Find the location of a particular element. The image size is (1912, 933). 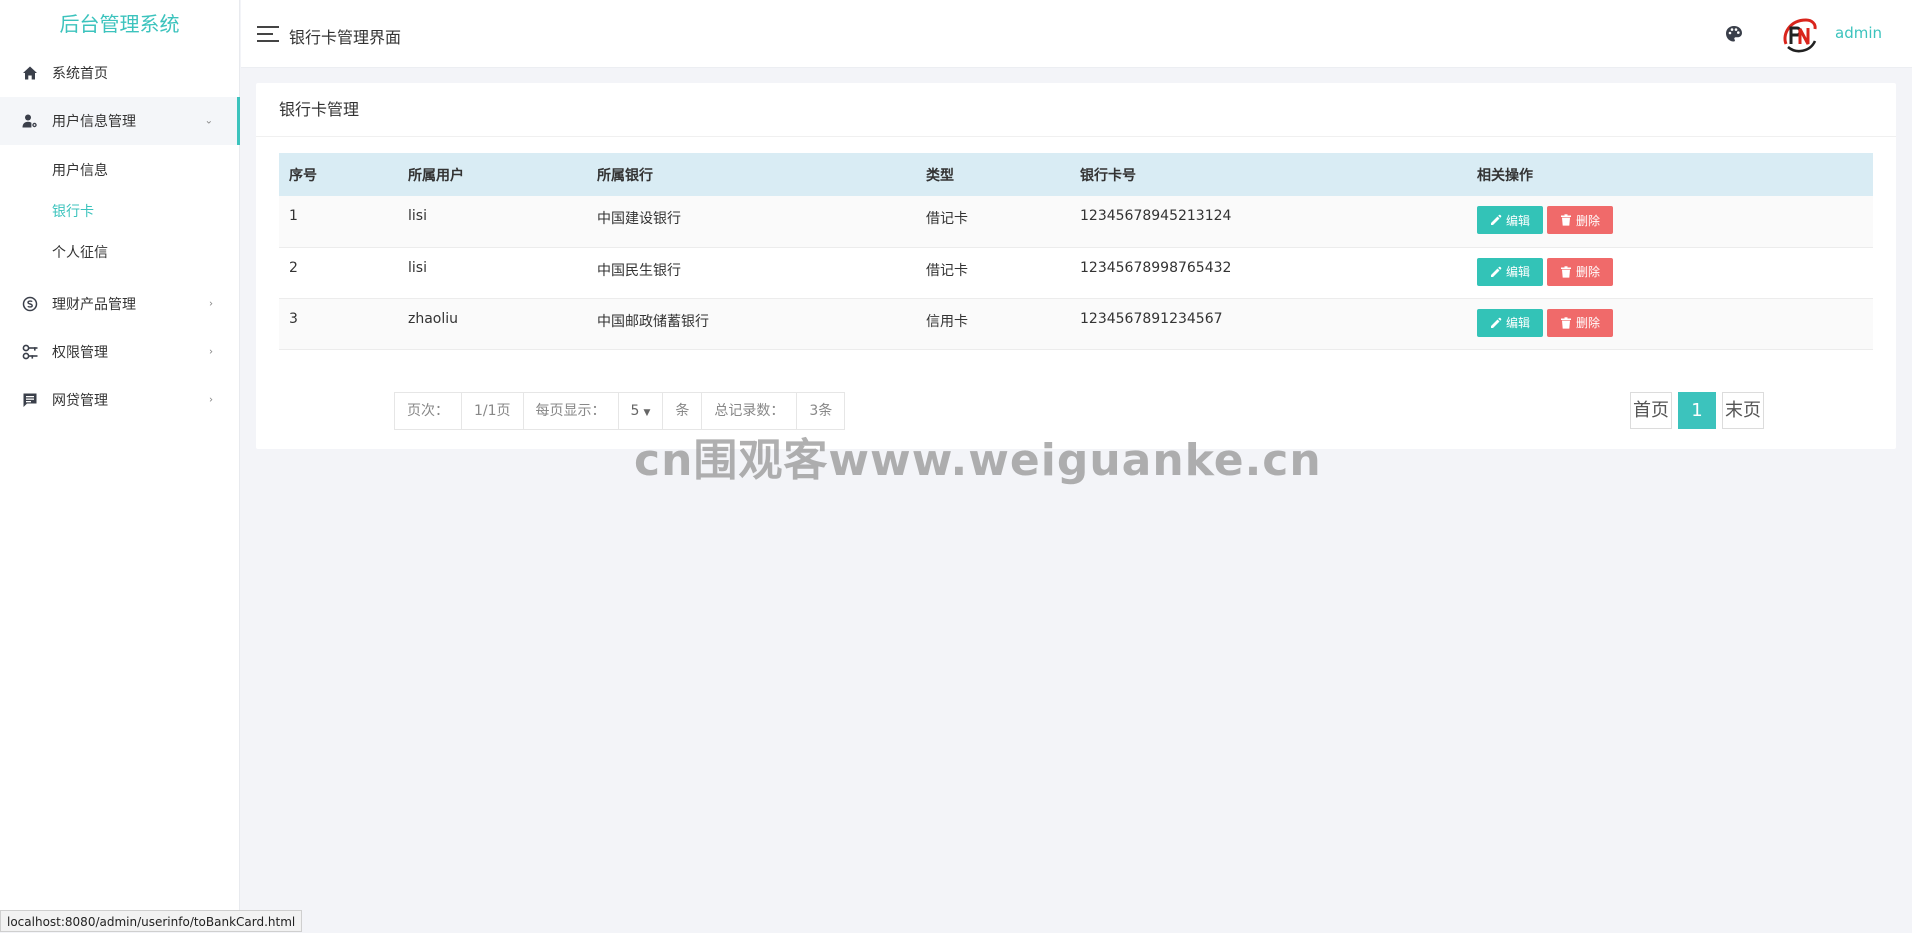

user-menu: admin is located at coordinates (1858, 33).